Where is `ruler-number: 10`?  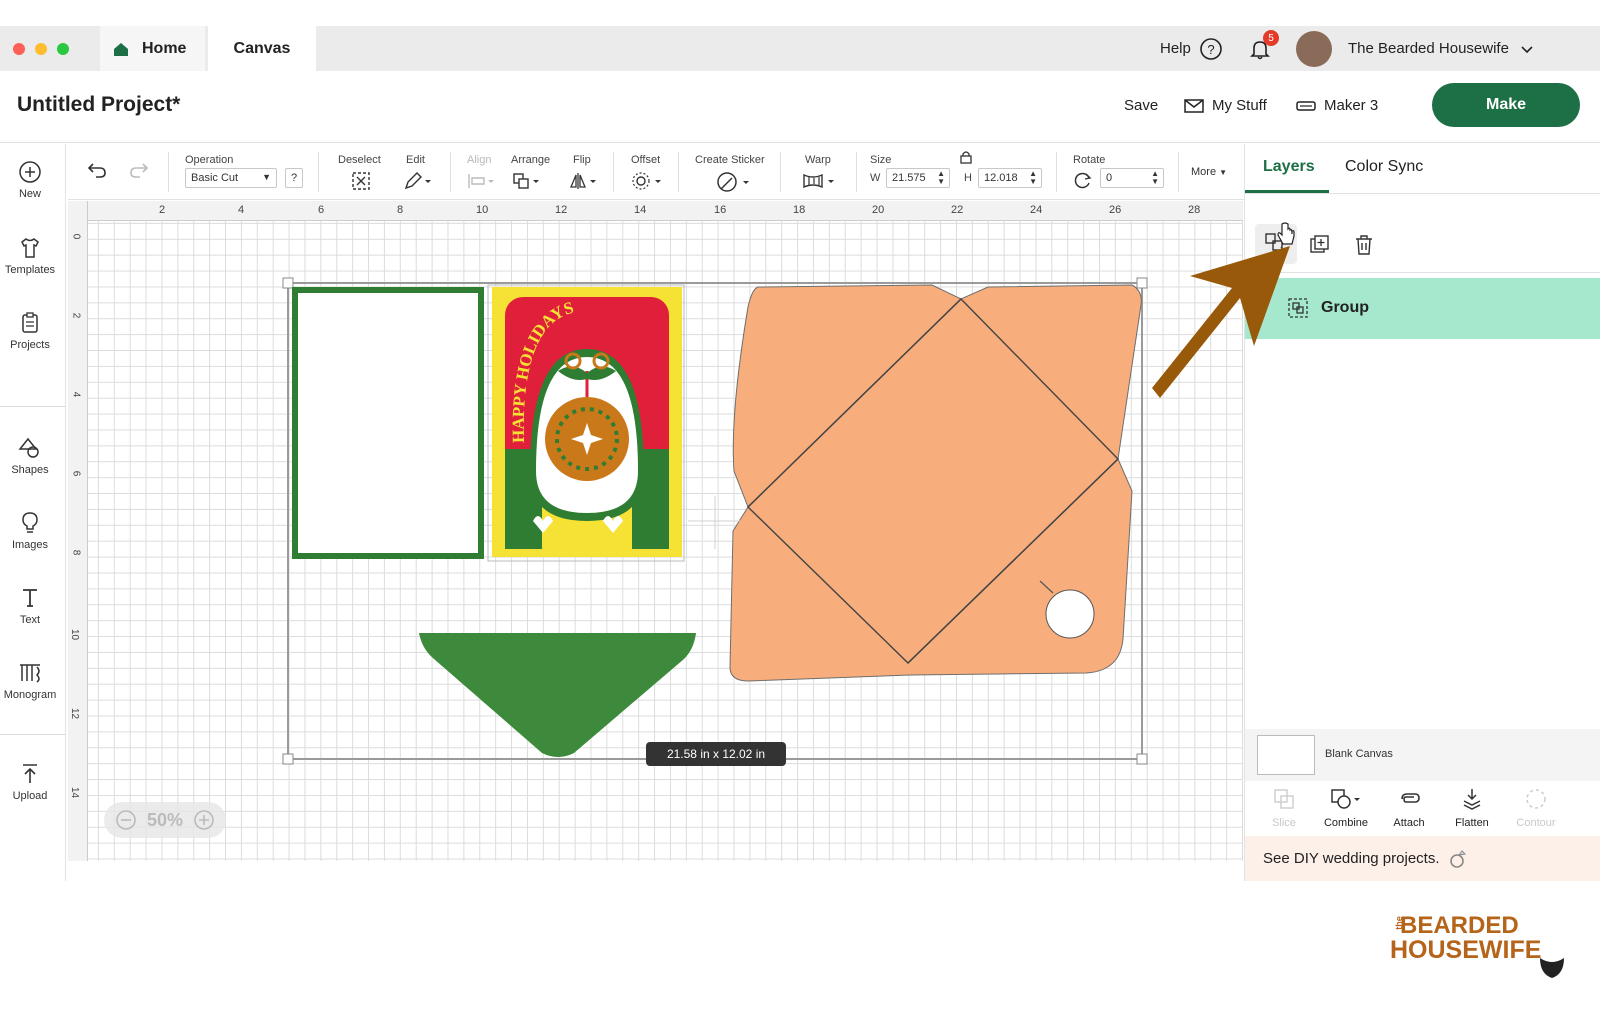 ruler-number: 10 is located at coordinates (482, 210).